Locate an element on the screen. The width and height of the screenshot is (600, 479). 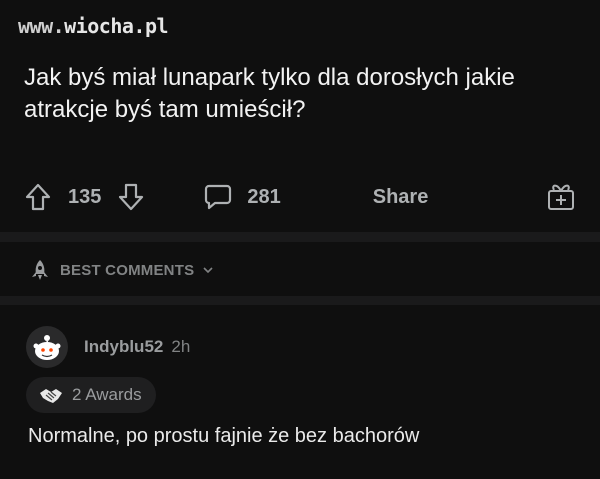
post-action-bar: 135 281 Share is located at coordinates (304, 197).